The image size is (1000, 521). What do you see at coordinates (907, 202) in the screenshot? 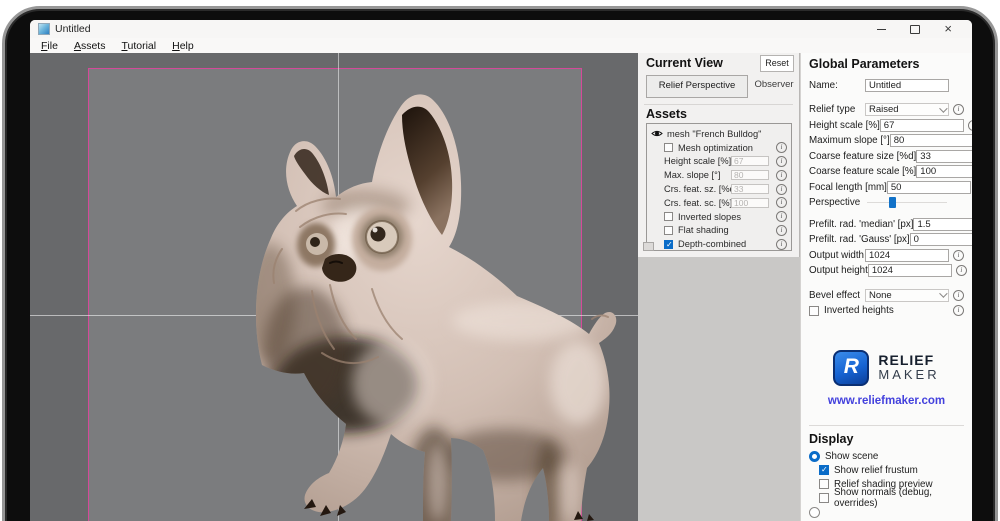
I see `perspective-slider` at bounding box center [907, 202].